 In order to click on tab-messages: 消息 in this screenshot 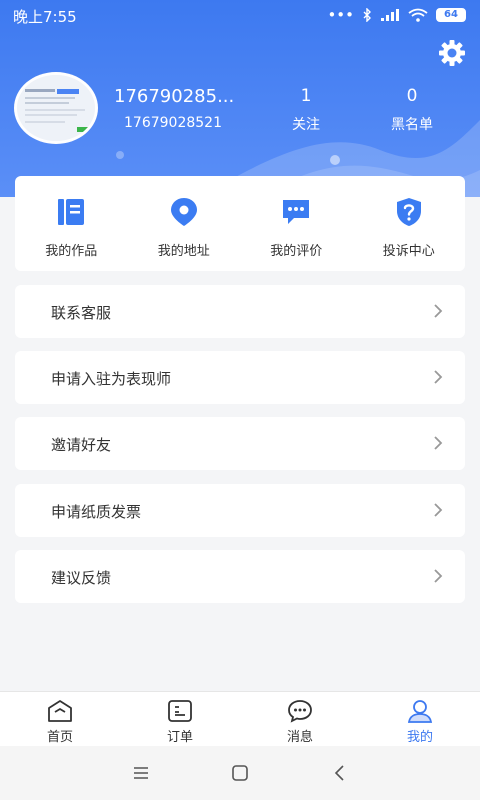, I will do `click(300, 719)`.